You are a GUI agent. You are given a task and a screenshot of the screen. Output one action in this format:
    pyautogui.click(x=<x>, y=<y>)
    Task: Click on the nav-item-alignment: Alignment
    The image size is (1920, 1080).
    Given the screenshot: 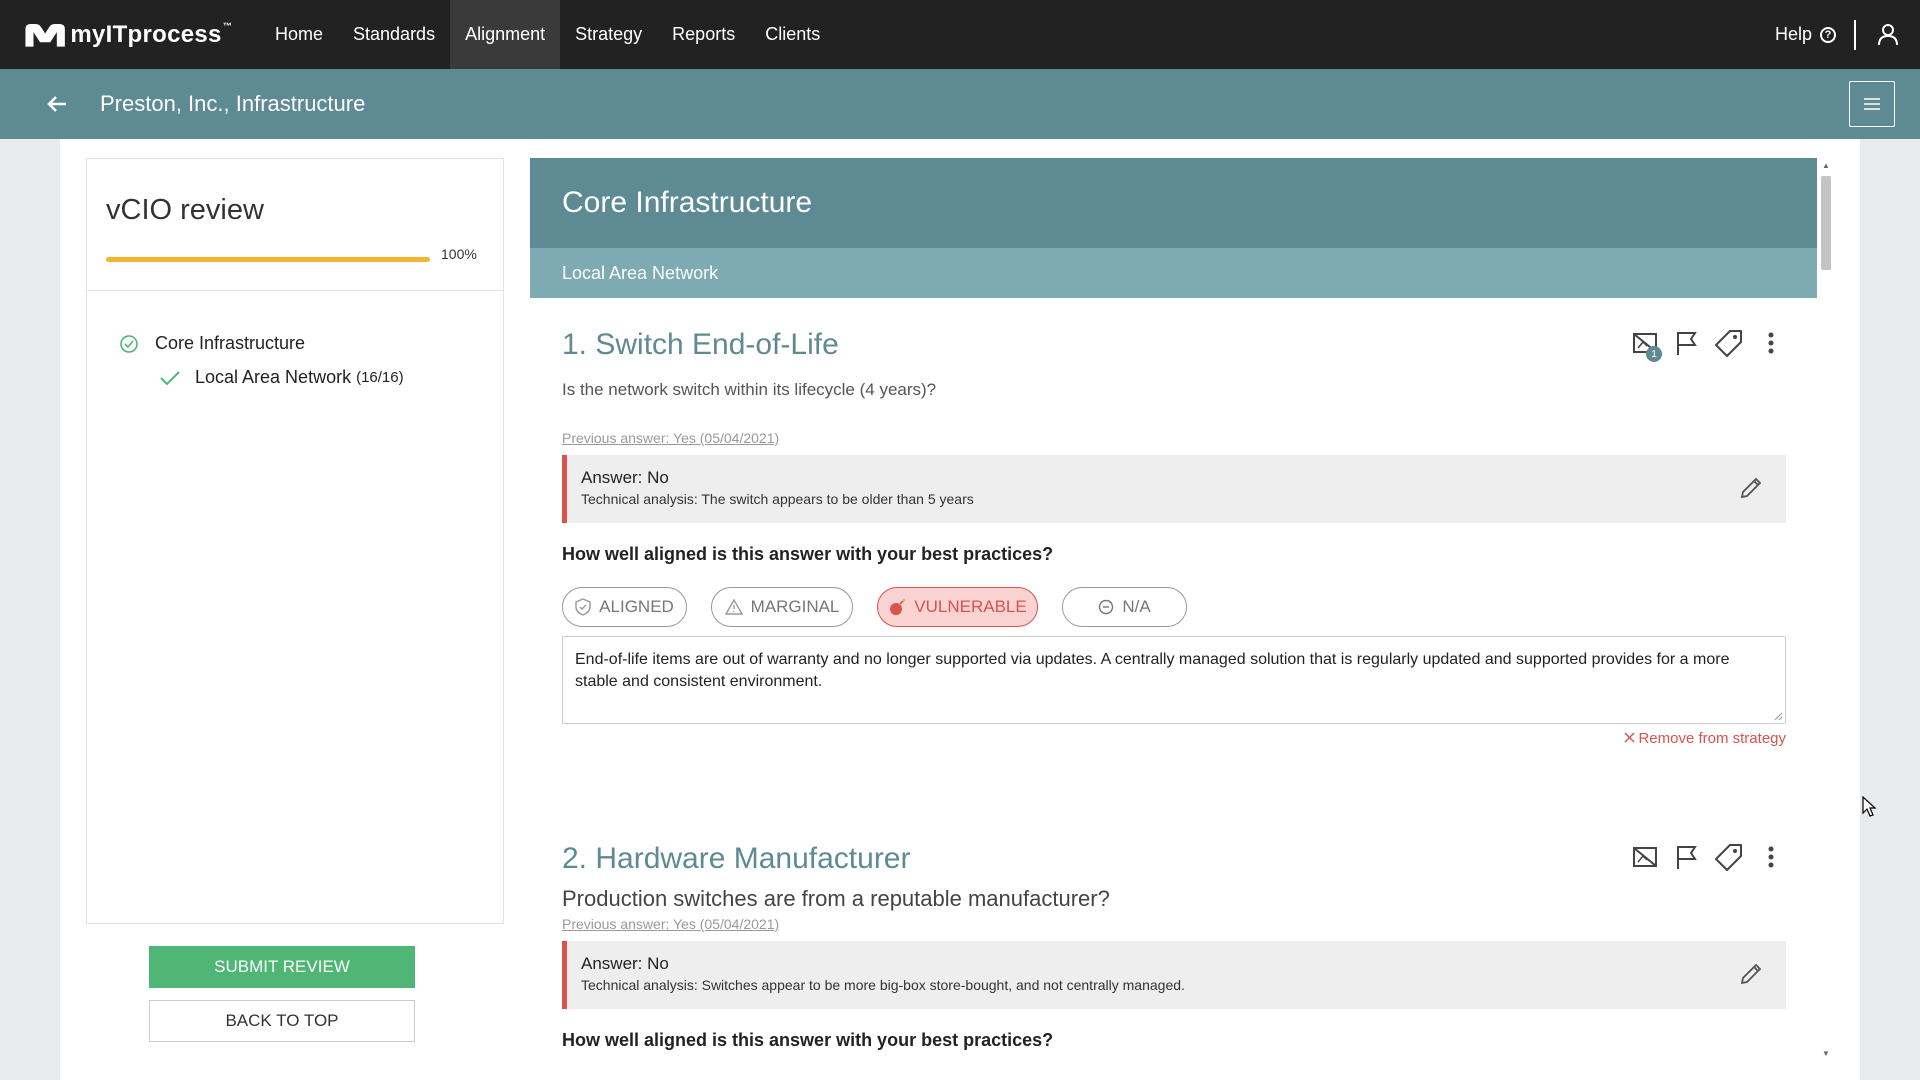 What is the action you would take?
    pyautogui.click(x=505, y=34)
    